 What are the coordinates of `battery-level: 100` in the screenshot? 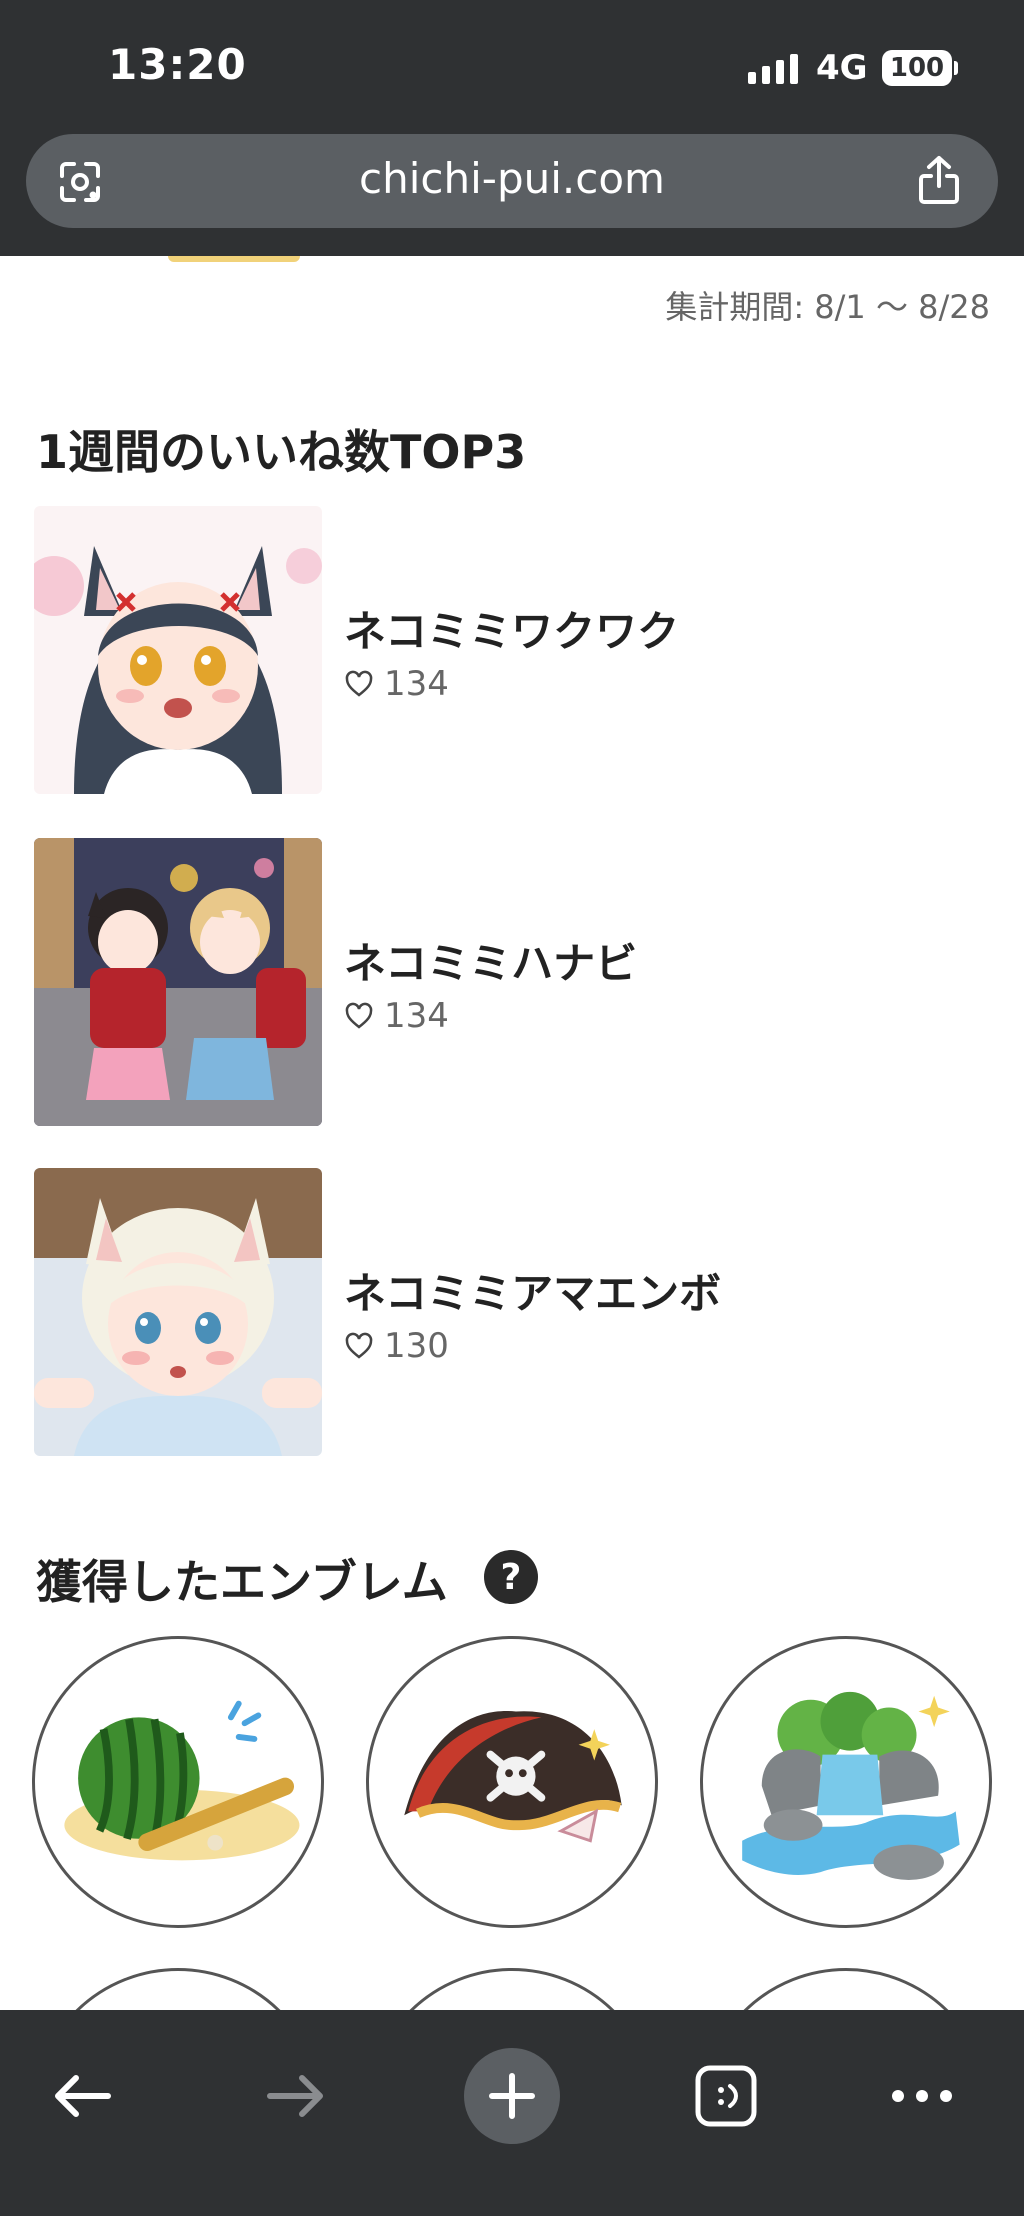 It's located at (917, 68).